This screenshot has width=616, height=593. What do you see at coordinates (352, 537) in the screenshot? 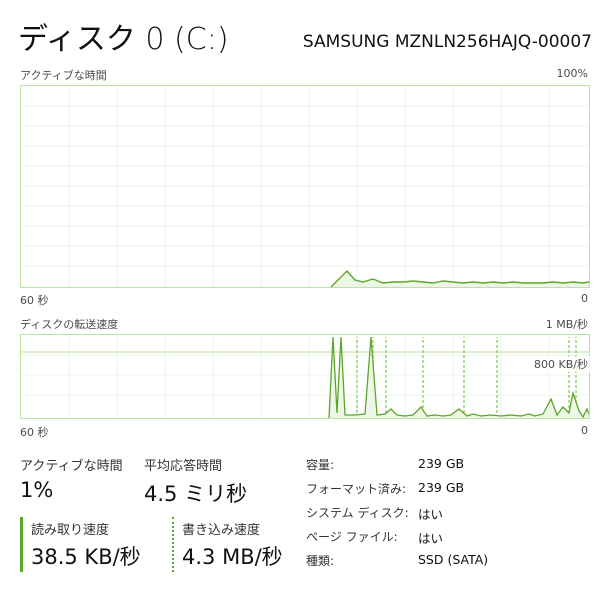
I see `page-file-label: ページ ファイル:` at bounding box center [352, 537].